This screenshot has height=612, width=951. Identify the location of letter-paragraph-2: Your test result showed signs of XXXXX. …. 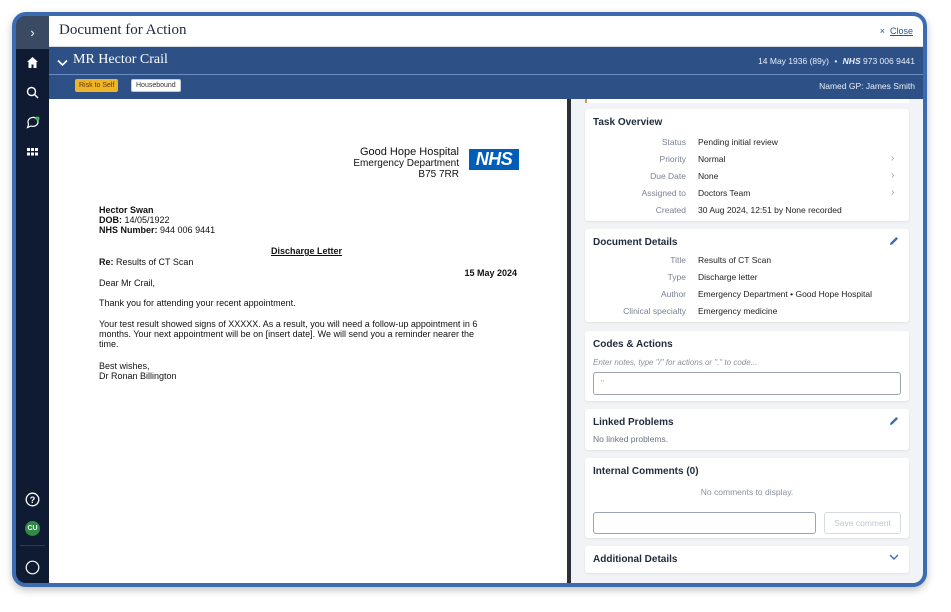
(288, 334).